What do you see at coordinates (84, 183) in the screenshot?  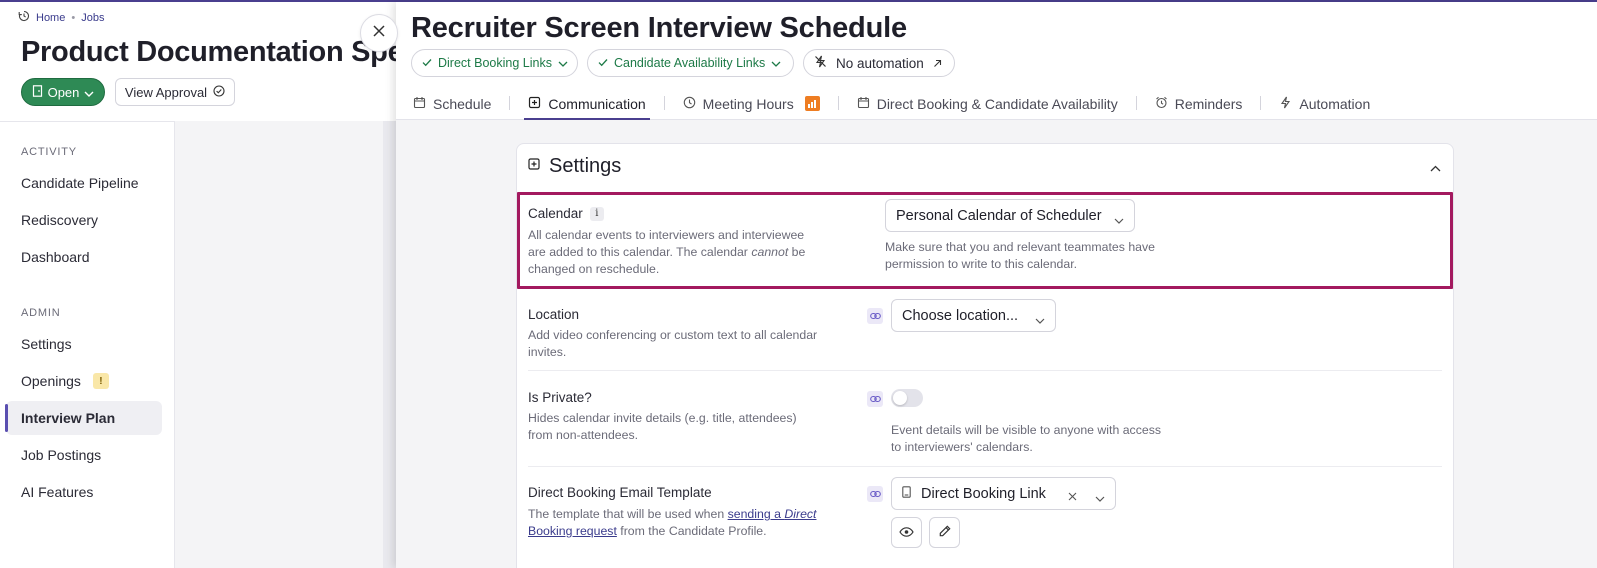 I see `sidebar-item-candidate-pipeline: Candidate Pipeline` at bounding box center [84, 183].